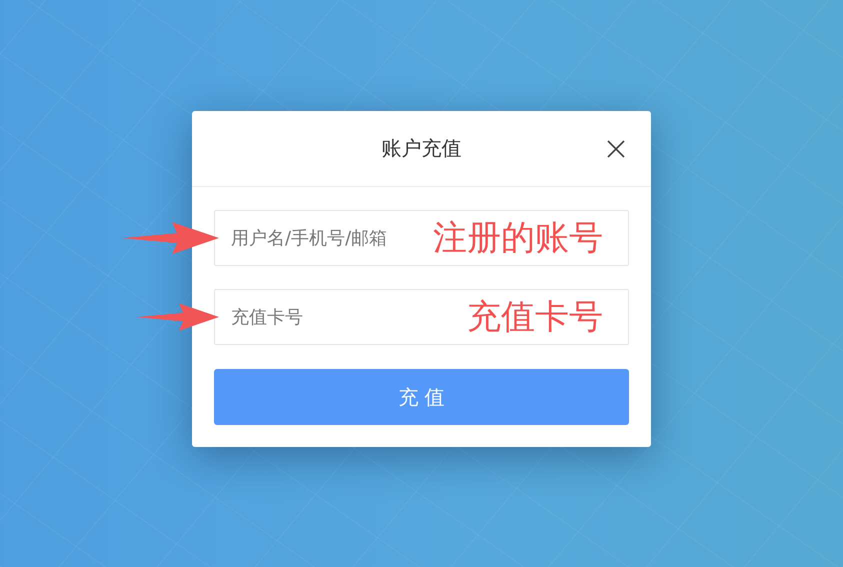 This screenshot has height=567, width=843. I want to click on annotation-label: 充值卡号, so click(535, 317).